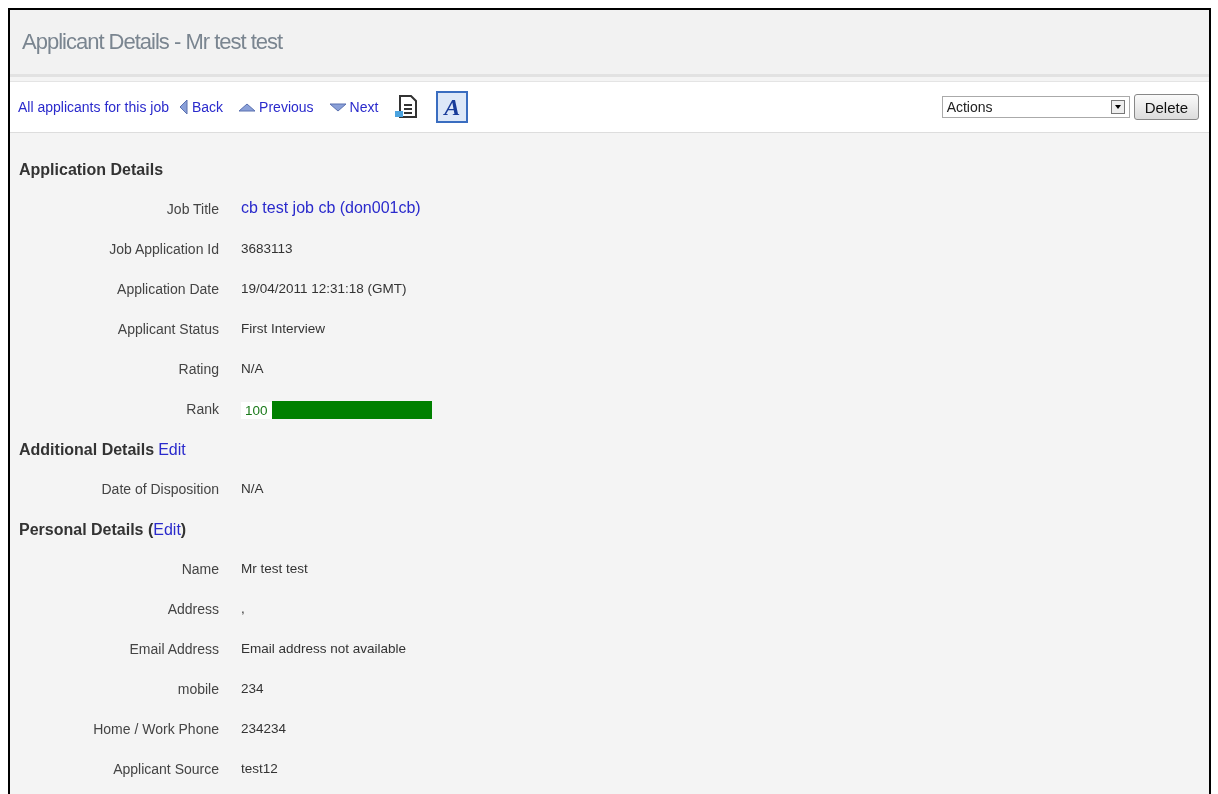 Image resolution: width=1218 pixels, height=794 pixels. Describe the element at coordinates (324, 288) in the screenshot. I see `field-value: 19/04/2011 12:31:18 (GMT)` at that location.